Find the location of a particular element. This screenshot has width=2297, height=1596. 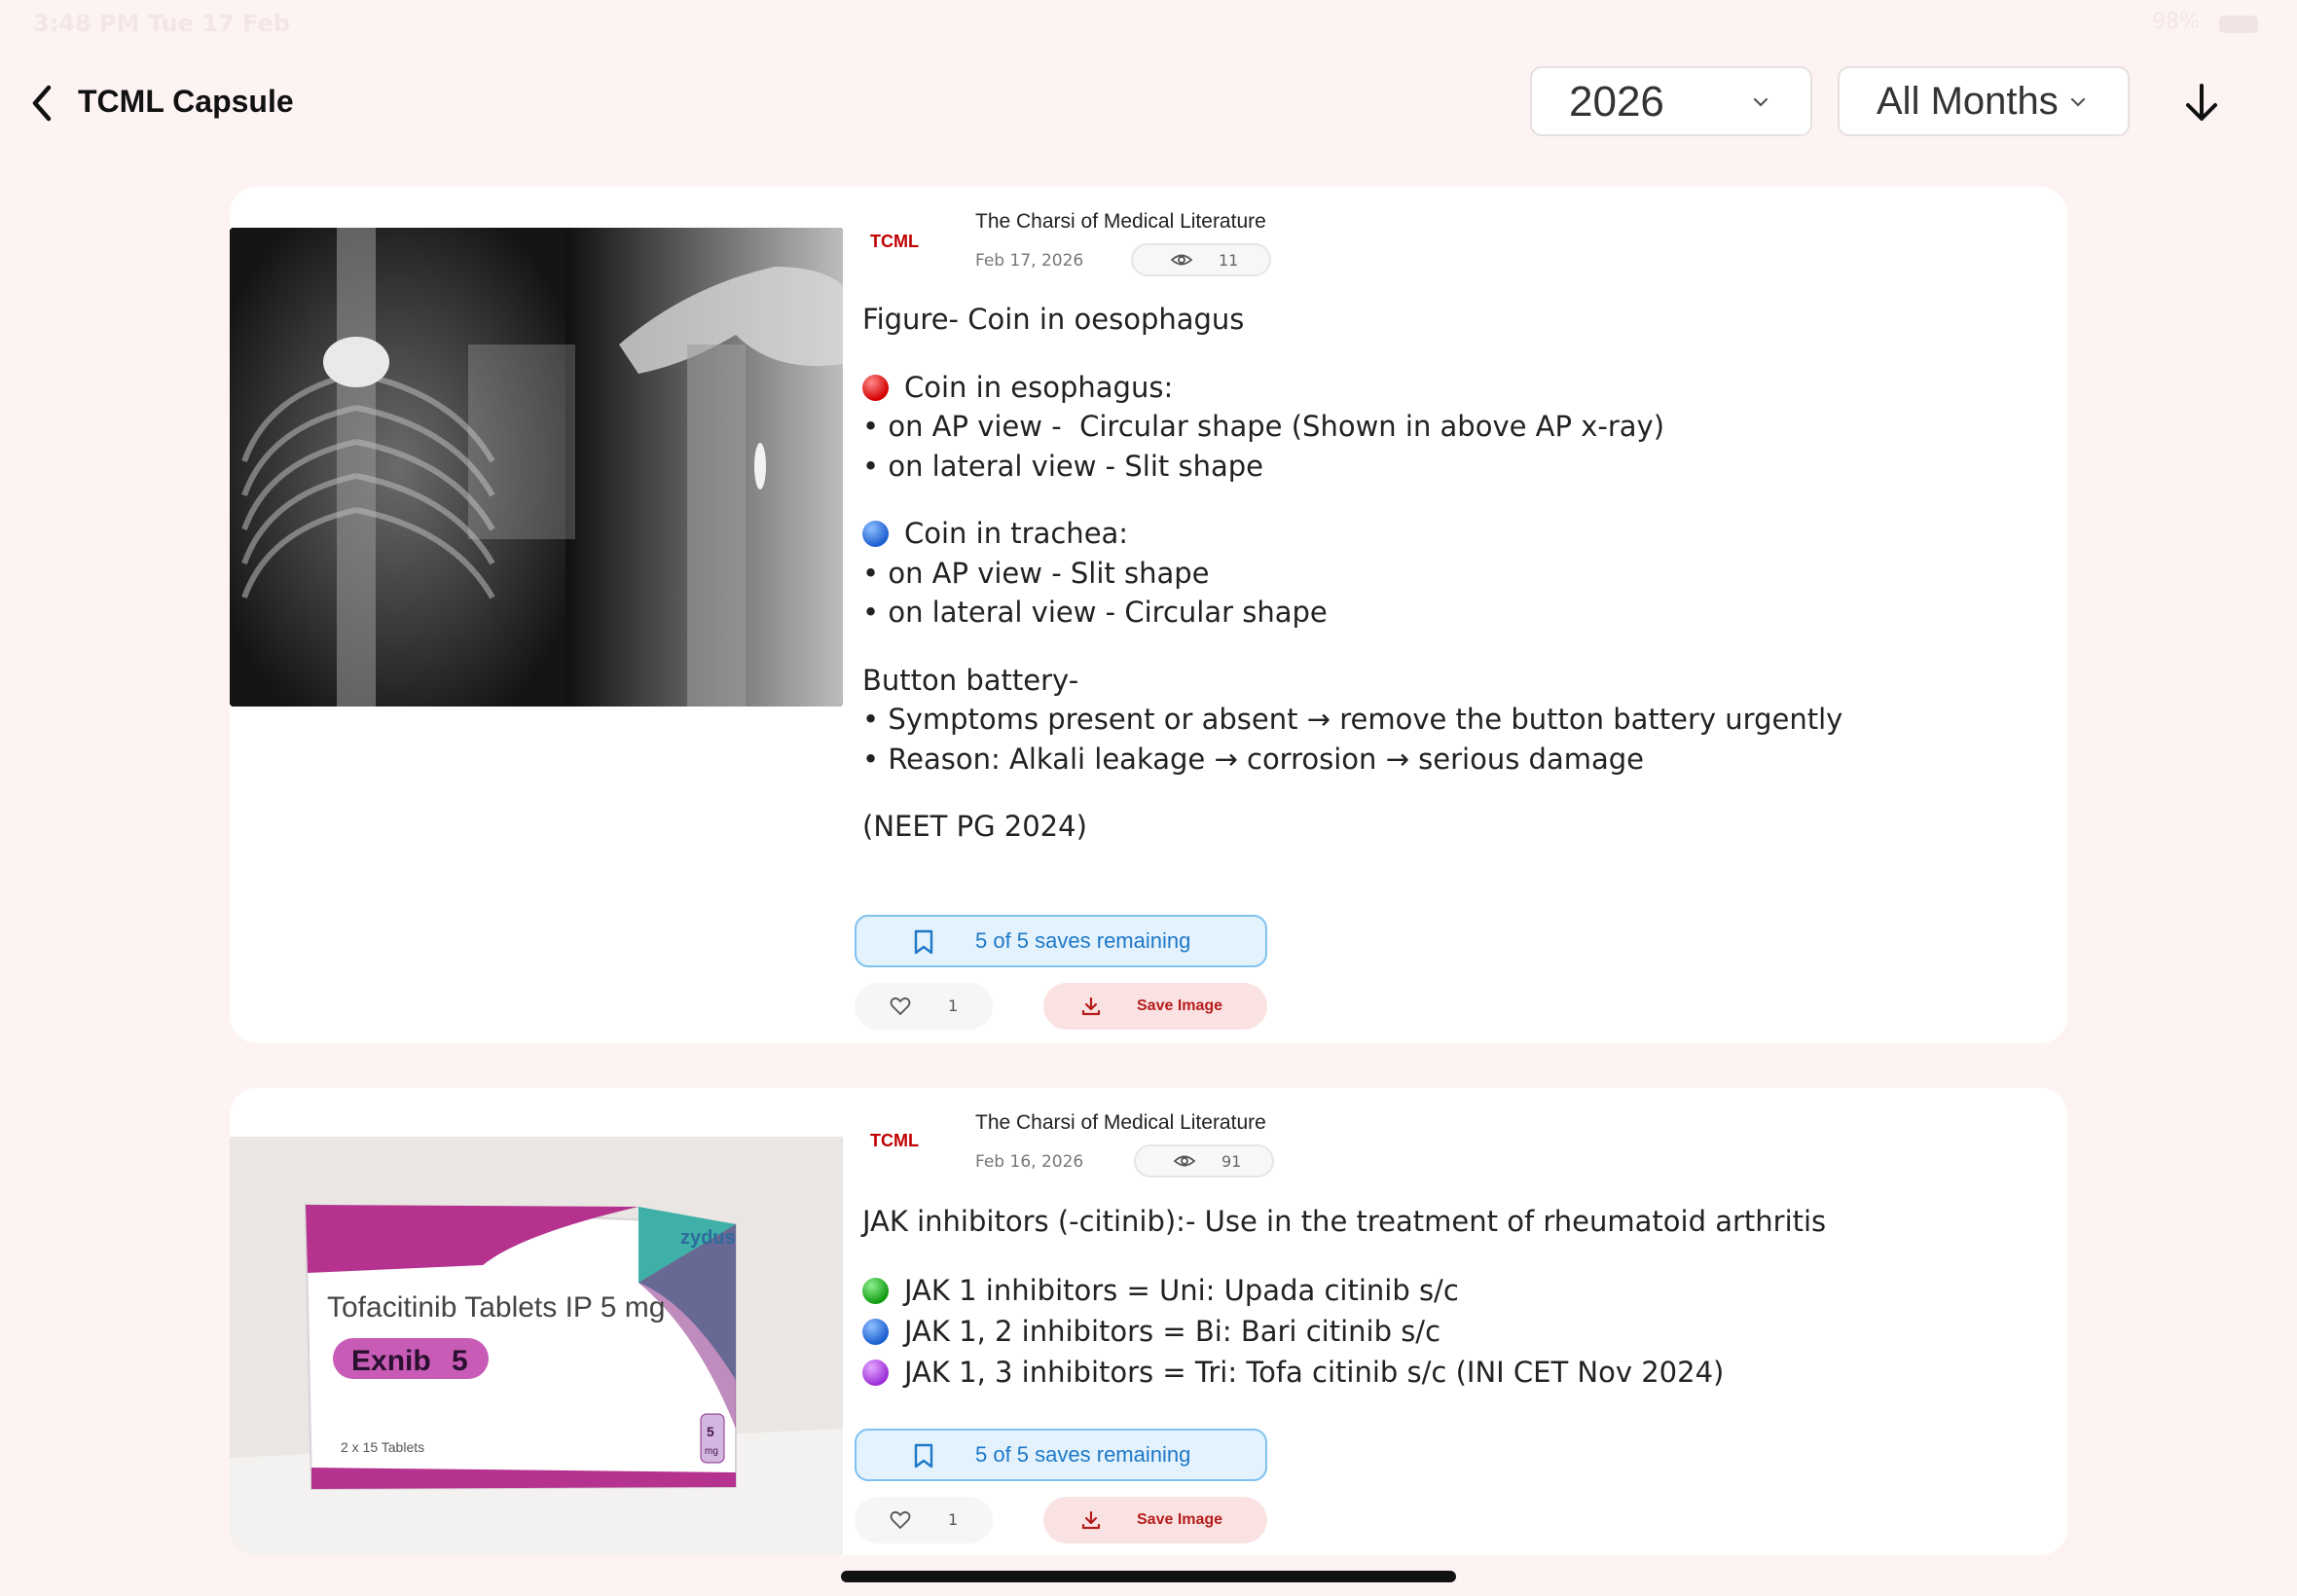

year-select-value: 2026 is located at coordinates (1616, 102).